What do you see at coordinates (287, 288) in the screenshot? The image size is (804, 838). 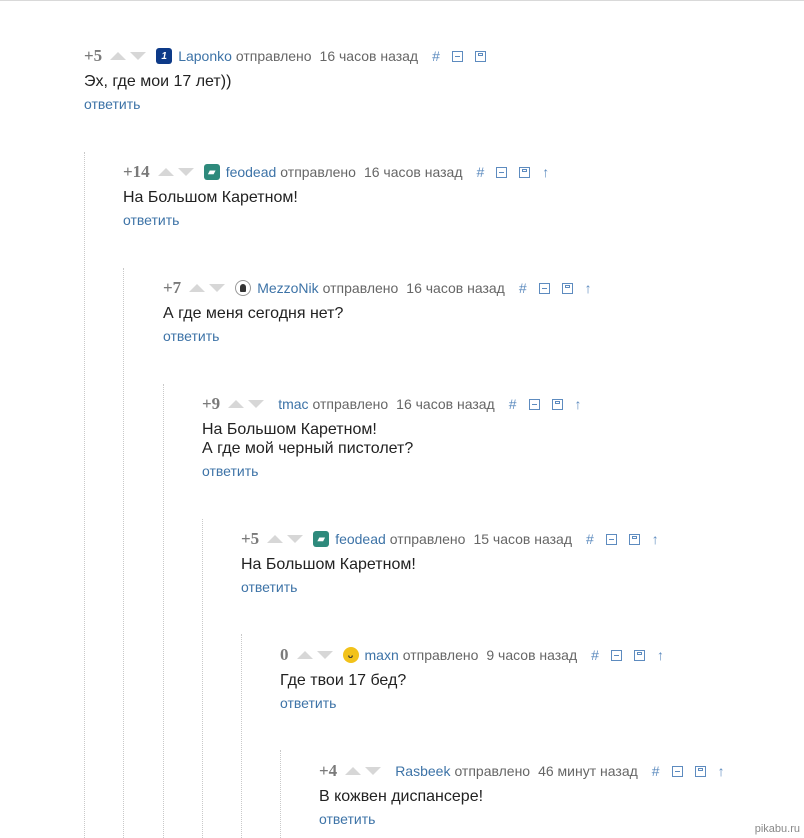 I see `username-link: MezzoNik` at bounding box center [287, 288].